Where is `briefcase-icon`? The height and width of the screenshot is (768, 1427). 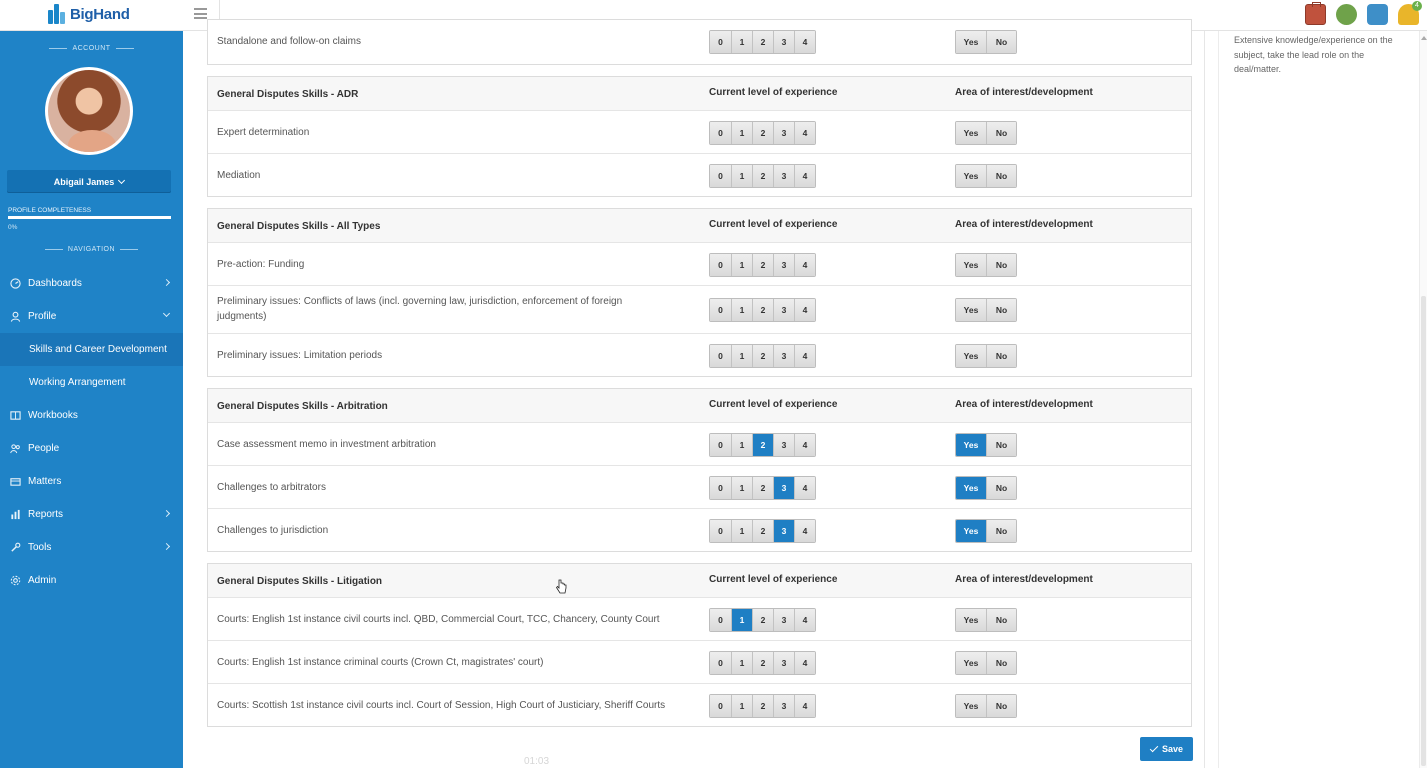 briefcase-icon is located at coordinates (1315, 13).